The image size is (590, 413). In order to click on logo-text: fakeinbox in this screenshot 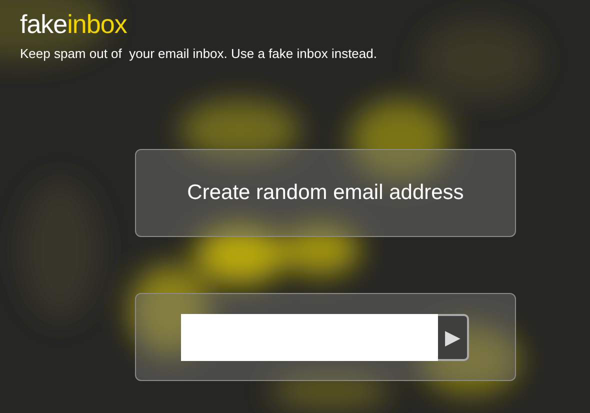, I will do `click(73, 24)`.